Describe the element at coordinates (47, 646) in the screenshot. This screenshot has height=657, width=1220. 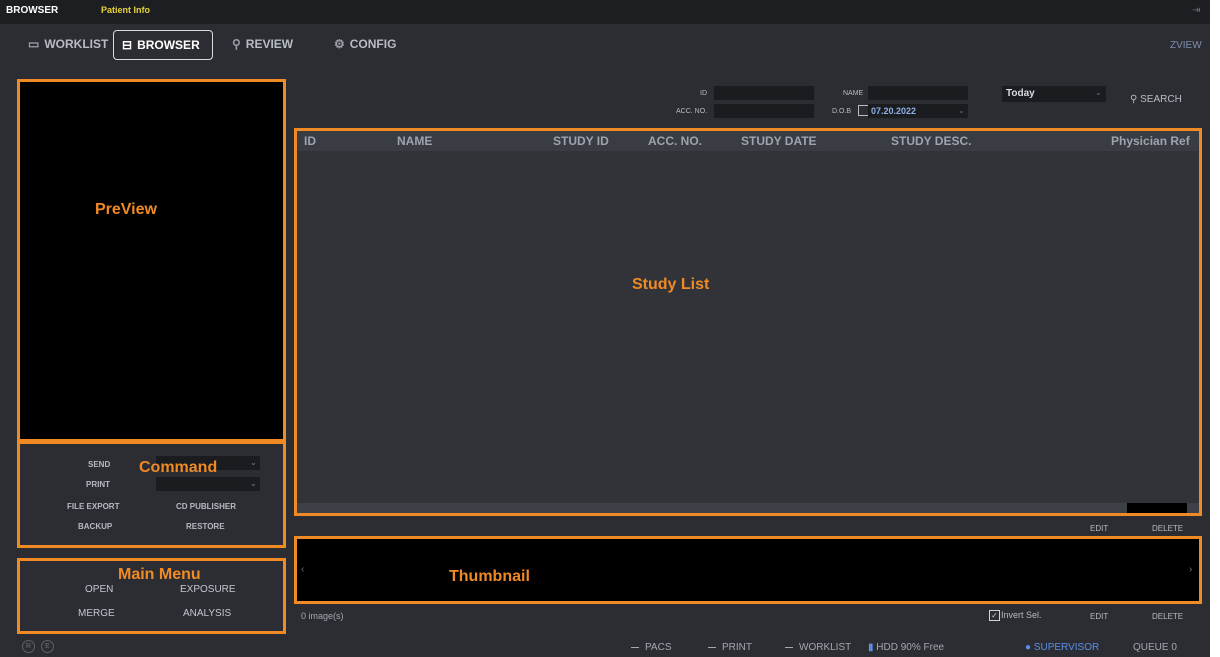
I see `e-indicator: E` at that location.